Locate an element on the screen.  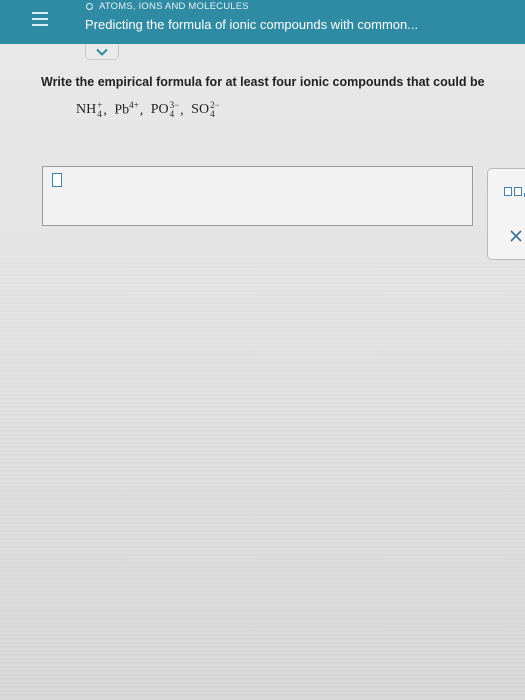
ion-ammonium: NH +4 is located at coordinates (89, 110).